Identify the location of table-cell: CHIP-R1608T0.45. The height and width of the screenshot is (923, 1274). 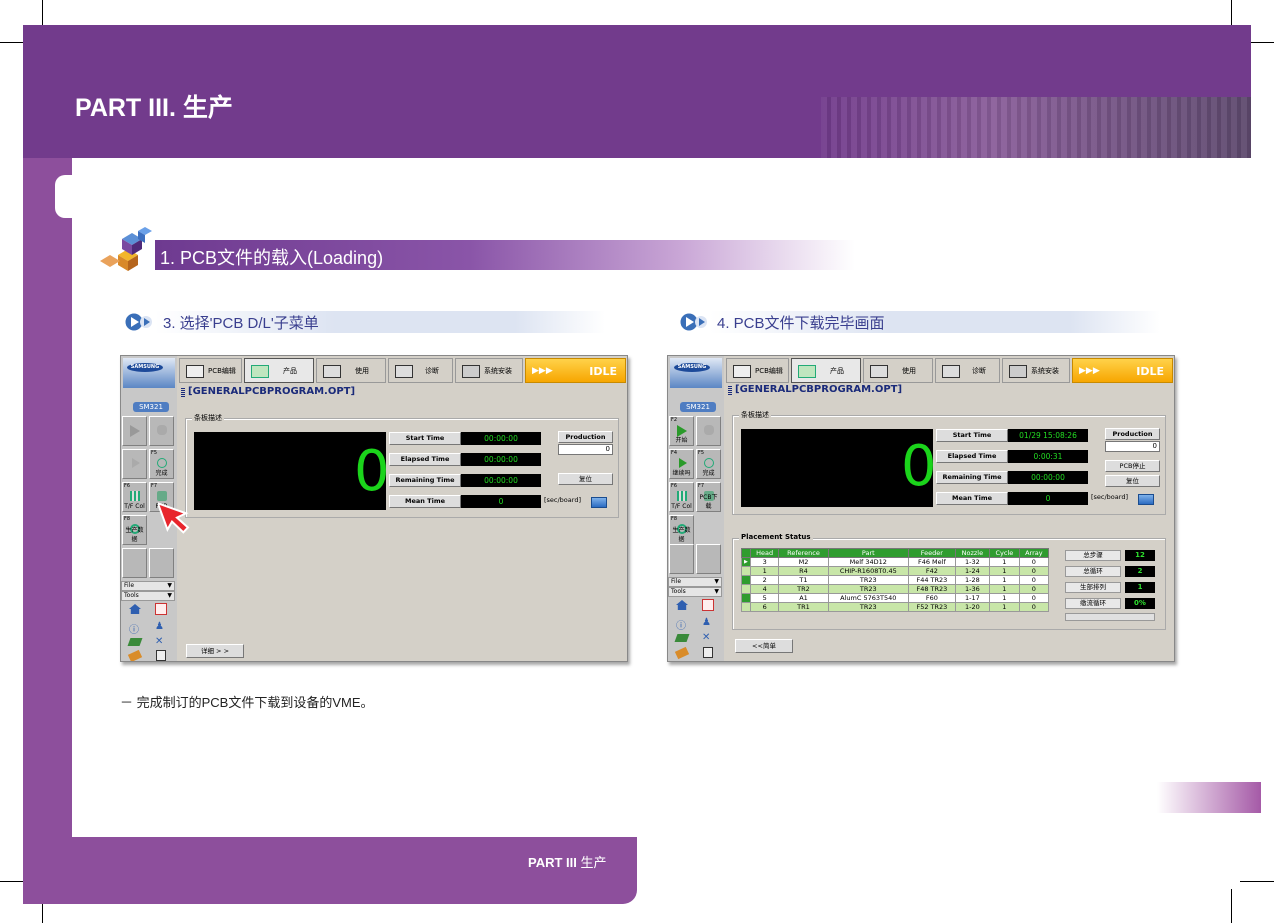
(868, 571).